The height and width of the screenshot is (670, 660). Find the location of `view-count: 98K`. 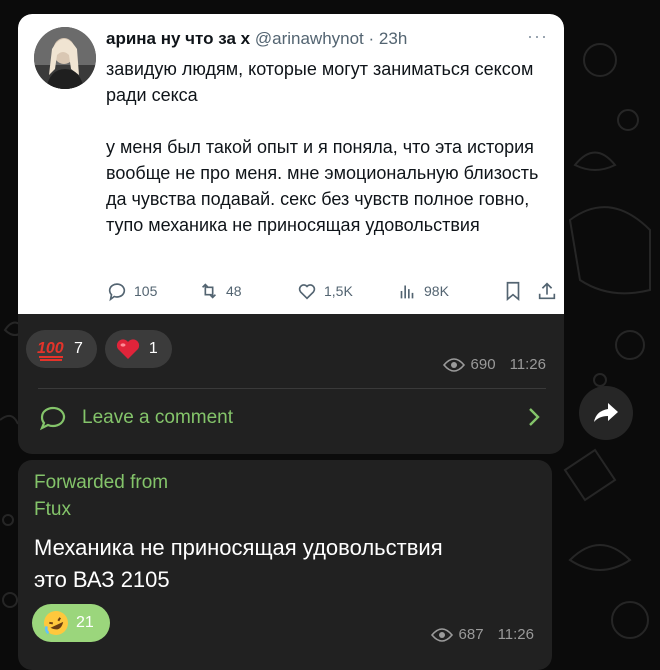

view-count: 98K is located at coordinates (436, 291).